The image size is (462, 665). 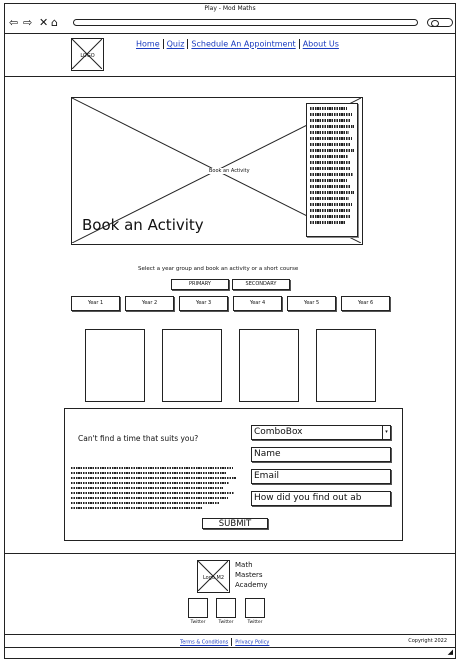 What do you see at coordinates (138, 438) in the screenshot?
I see `contact-question: Can't find a time that suits you?` at bounding box center [138, 438].